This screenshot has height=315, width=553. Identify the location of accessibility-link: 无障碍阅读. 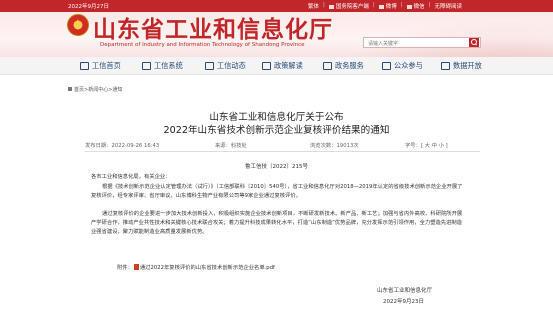
(449, 6).